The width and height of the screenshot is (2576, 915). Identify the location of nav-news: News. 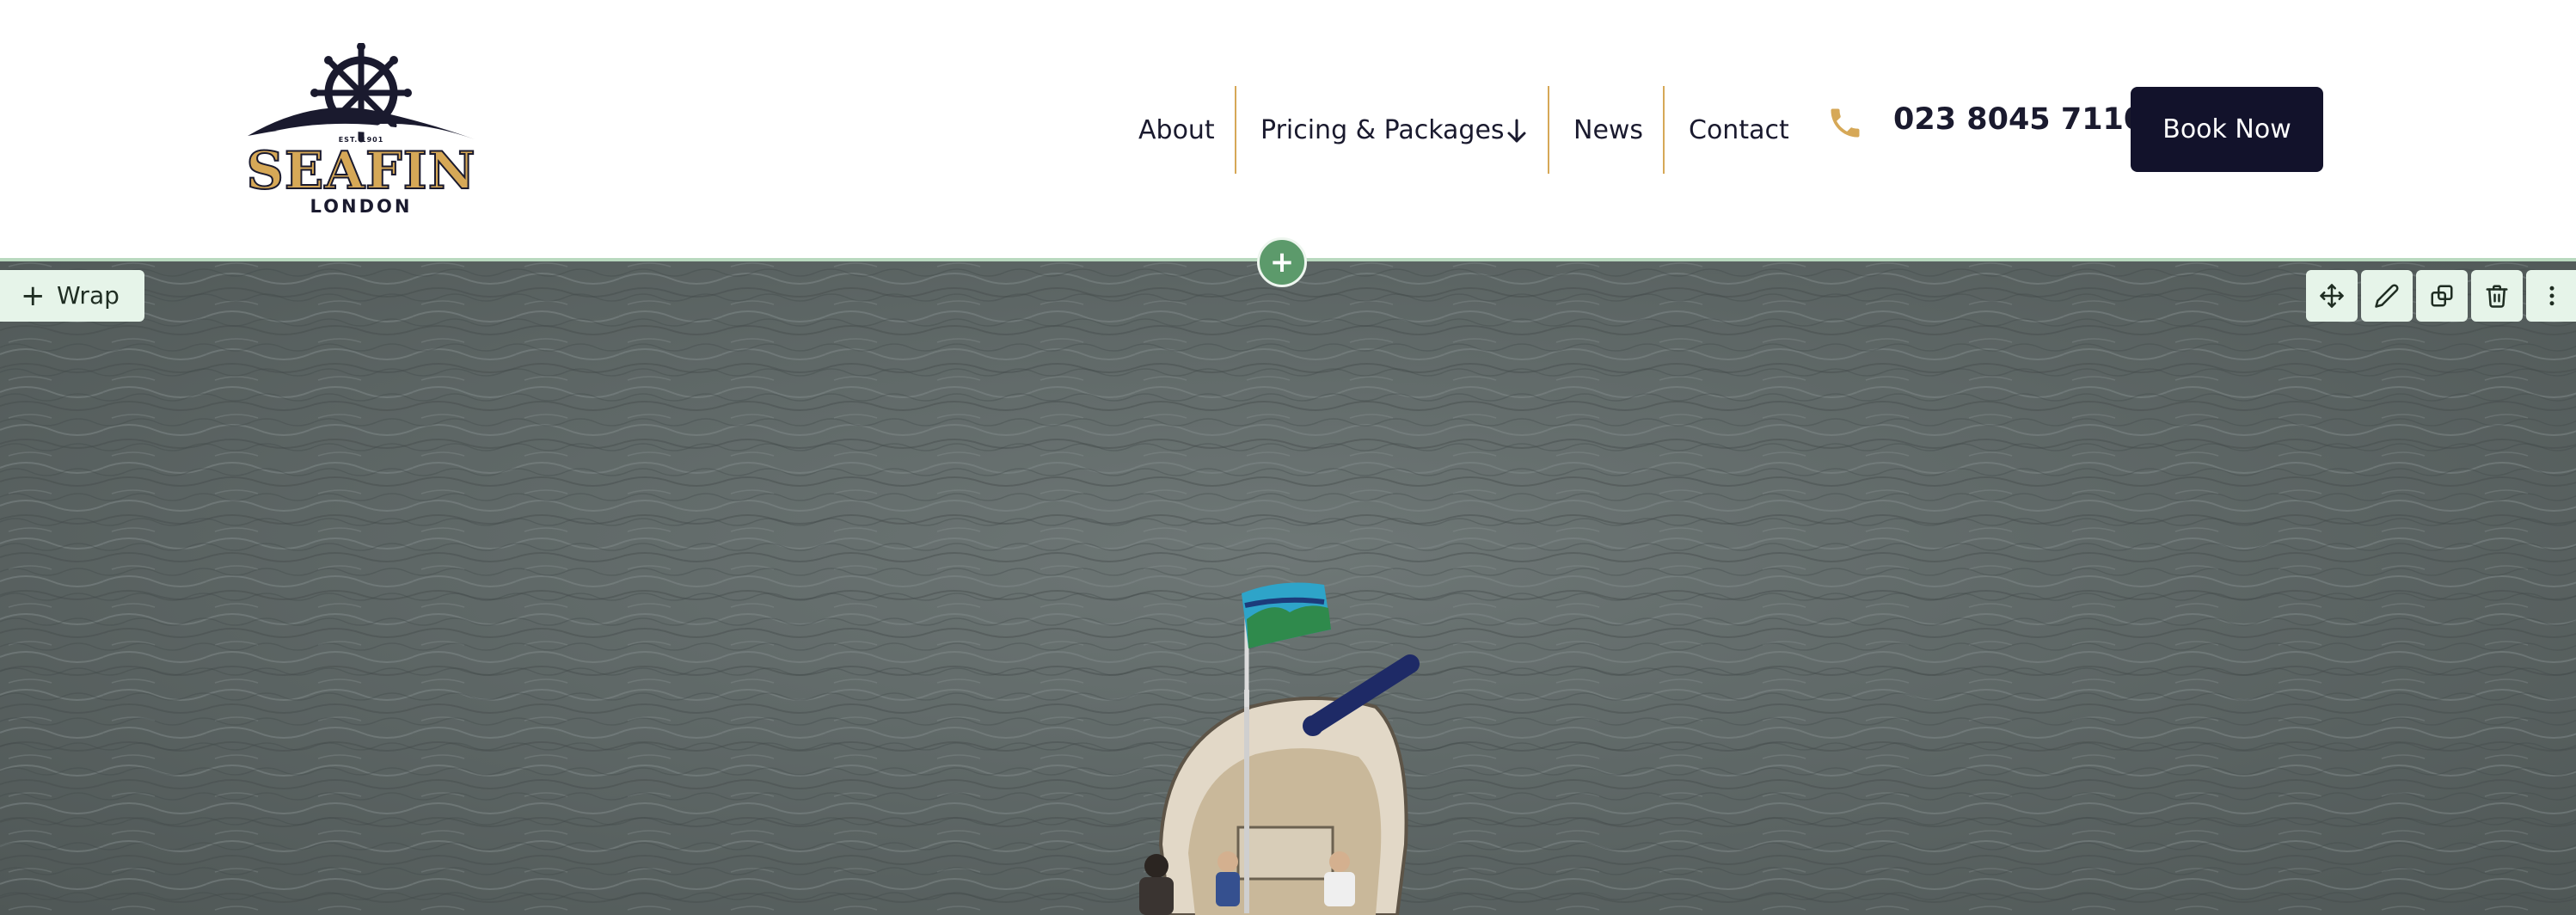
(1608, 131).